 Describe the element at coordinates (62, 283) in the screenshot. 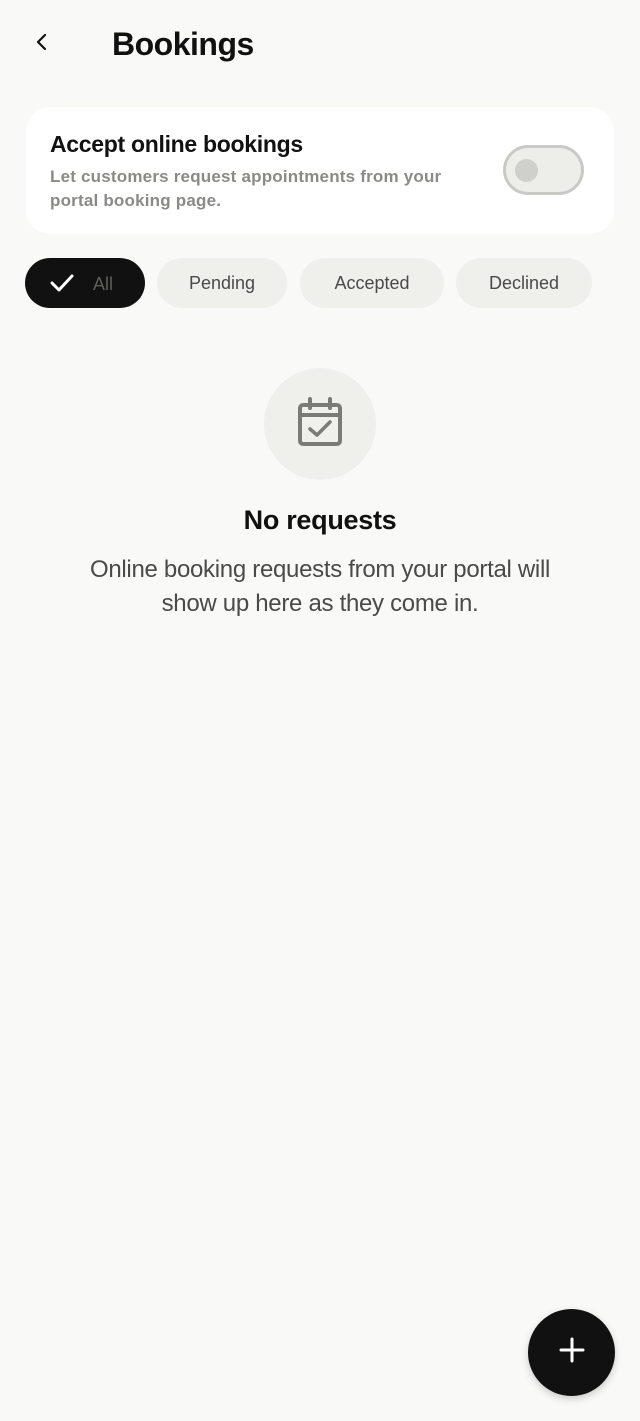

I see `check-icon` at that location.